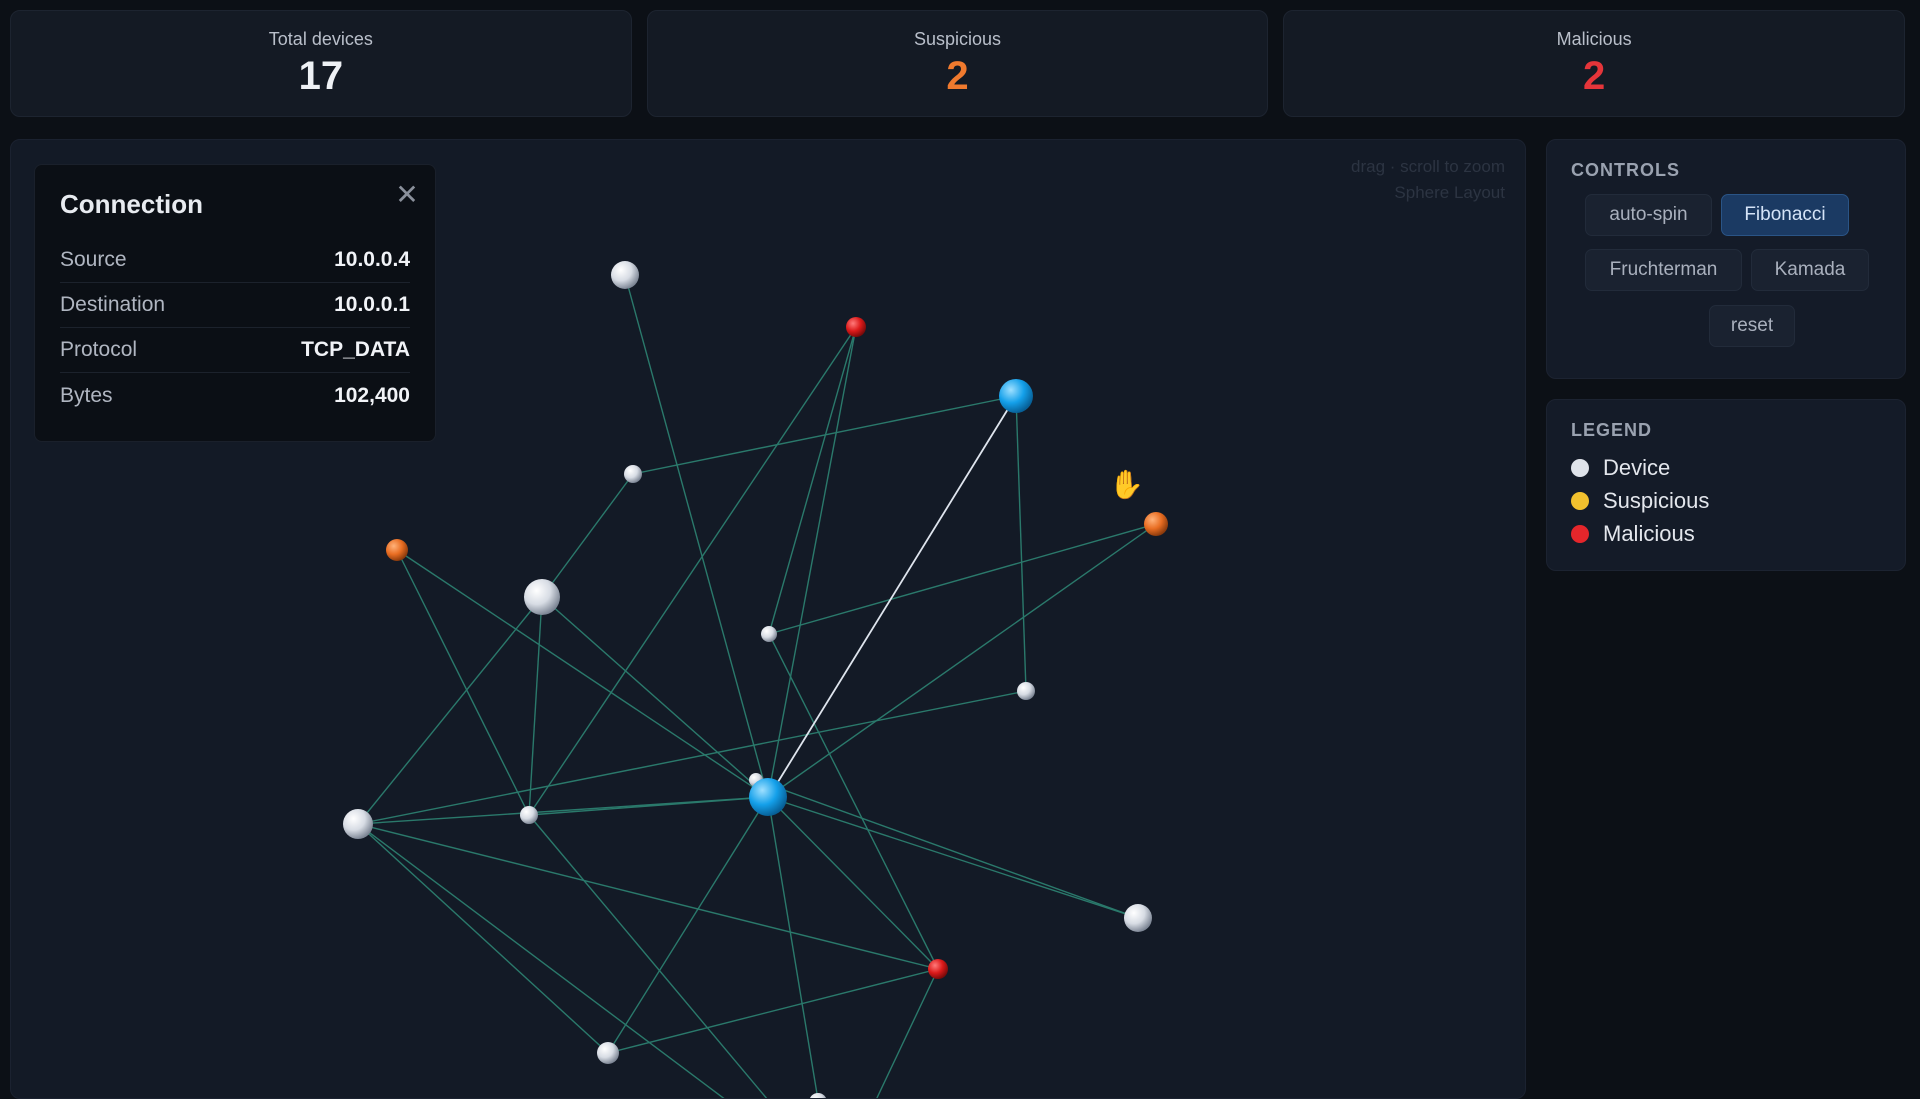  I want to click on legend-heading: LEGEND, so click(1612, 430).